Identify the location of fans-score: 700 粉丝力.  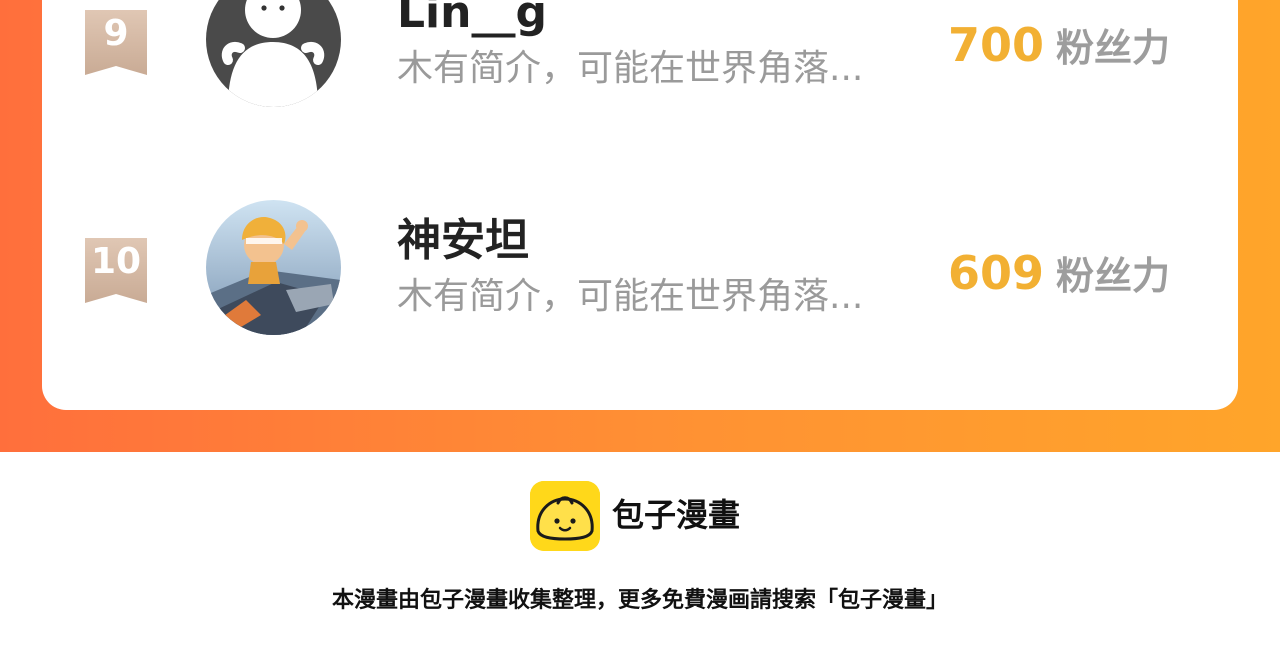
(1059, 50).